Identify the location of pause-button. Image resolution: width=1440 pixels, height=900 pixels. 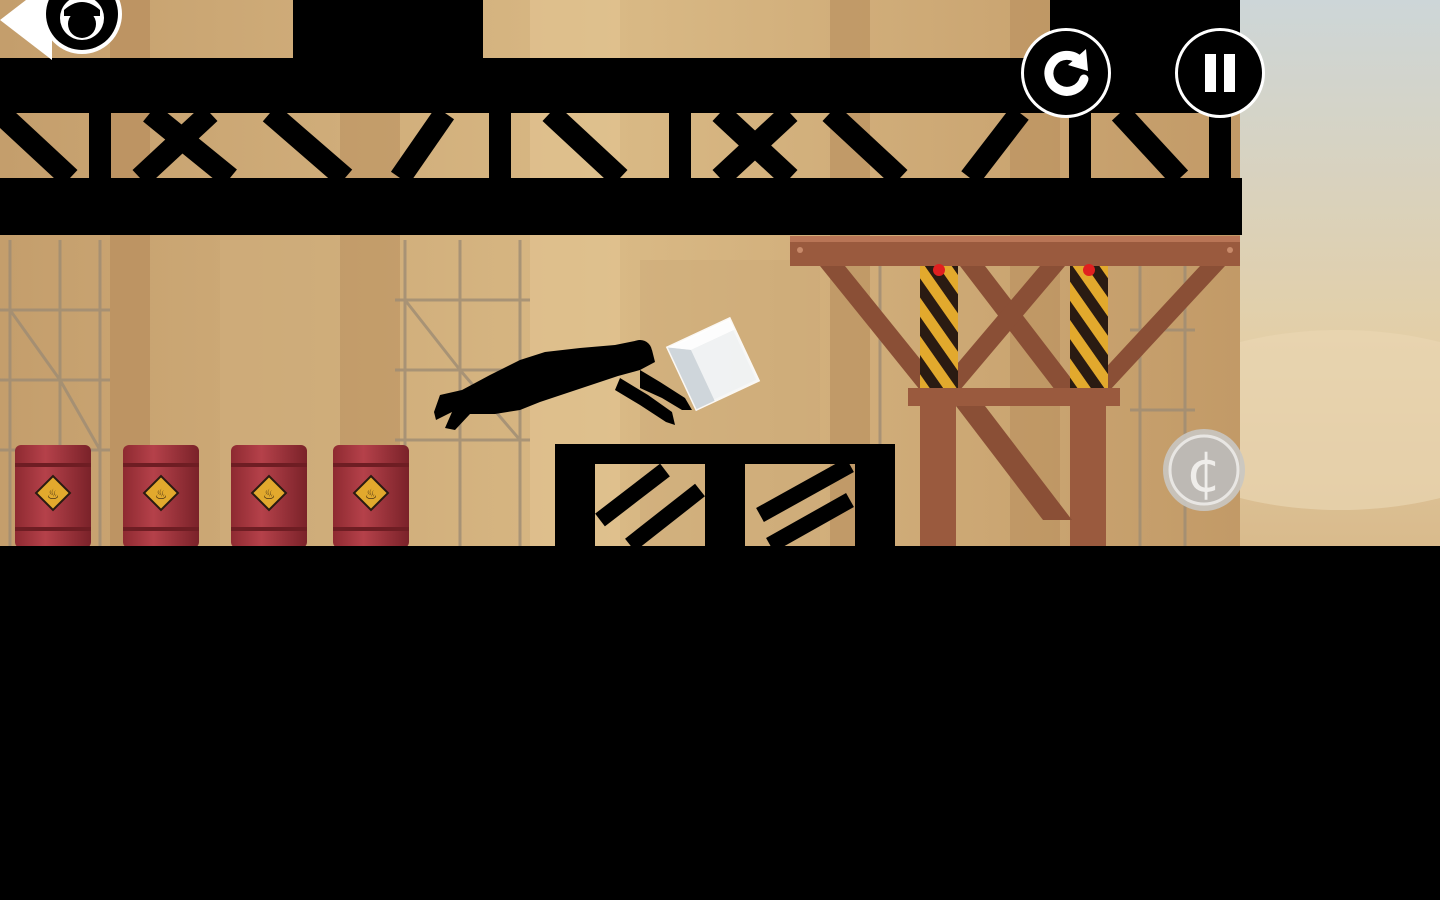
(1220, 73).